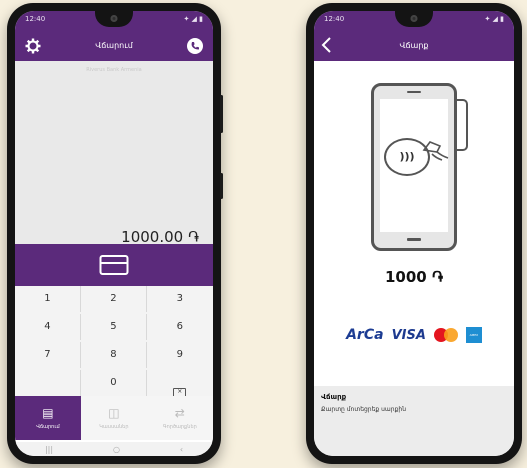 This screenshot has width=527, height=468. What do you see at coordinates (473, 335) in the screenshot?
I see `amex-logo: AMEX` at bounding box center [473, 335].